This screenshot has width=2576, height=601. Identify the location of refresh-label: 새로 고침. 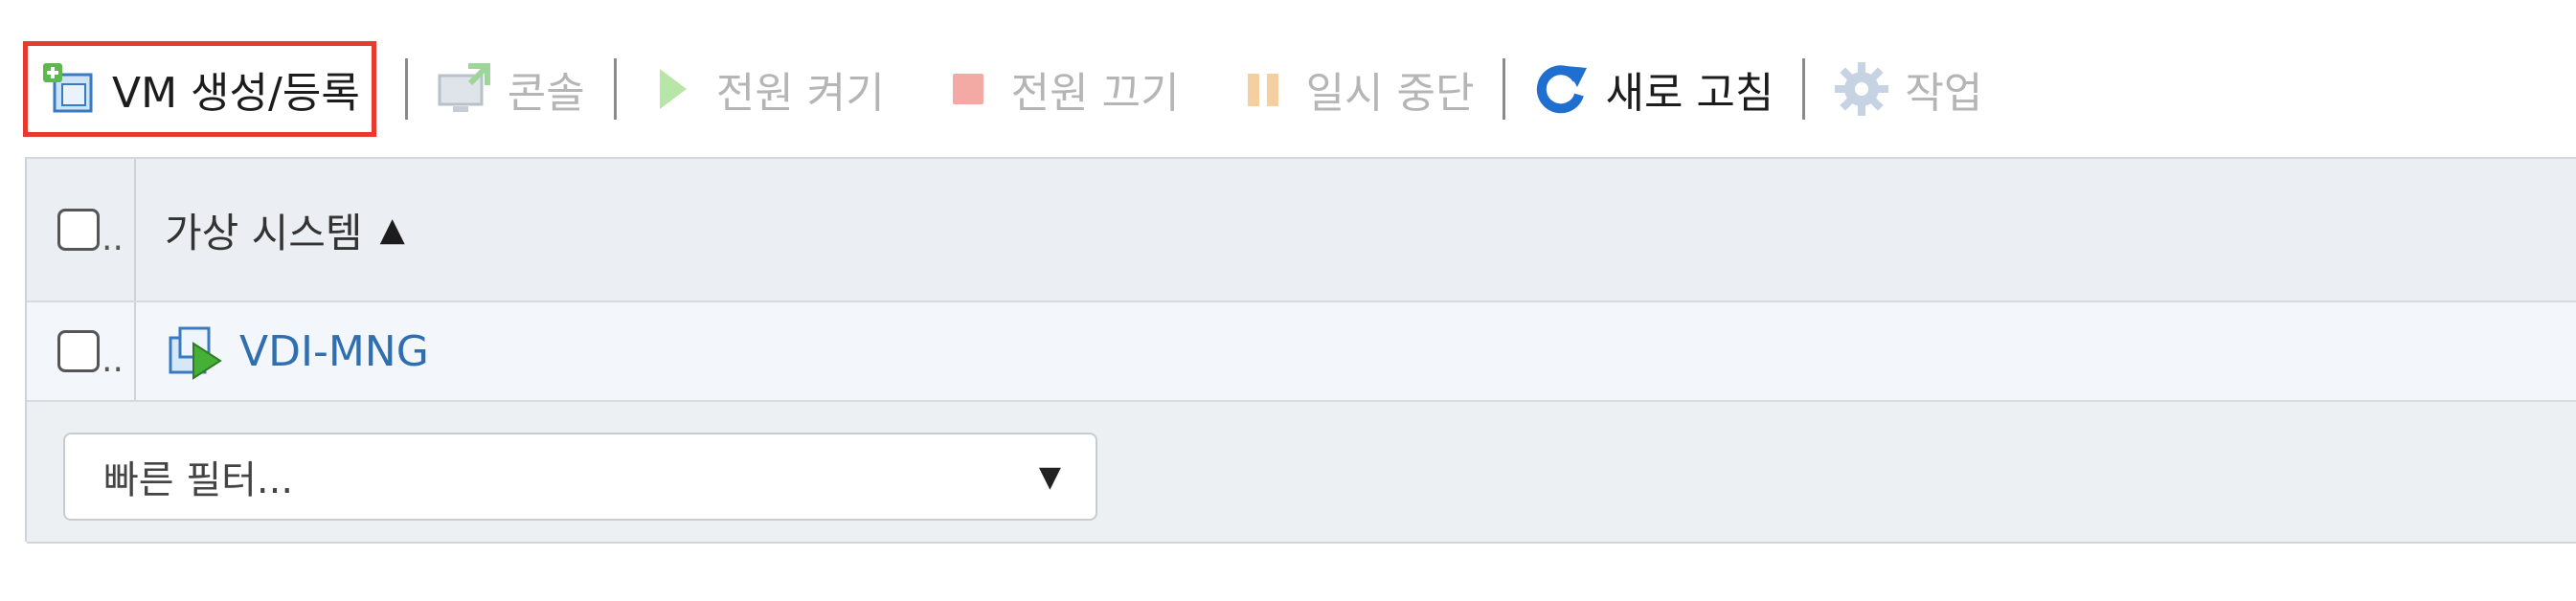
(1689, 93).